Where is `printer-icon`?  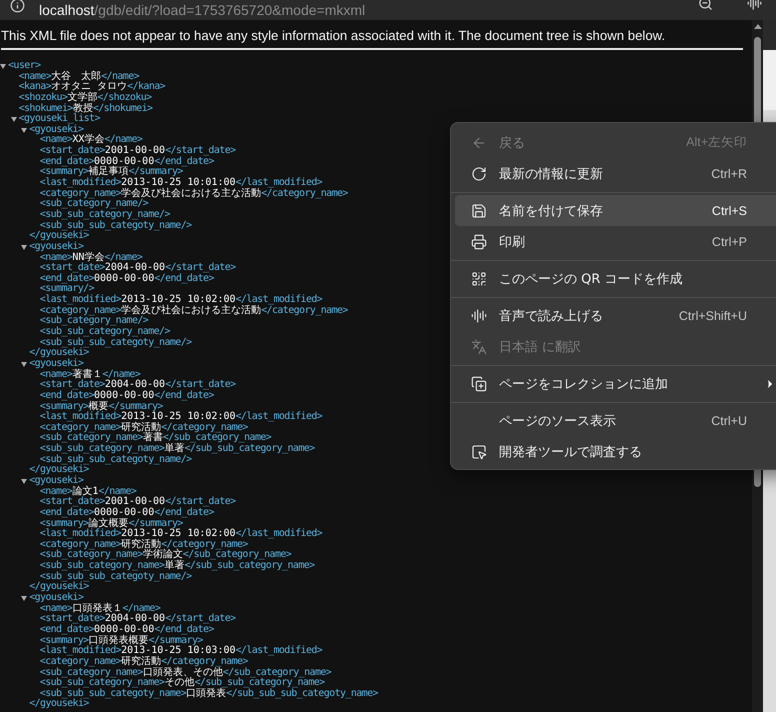
printer-icon is located at coordinates (479, 242).